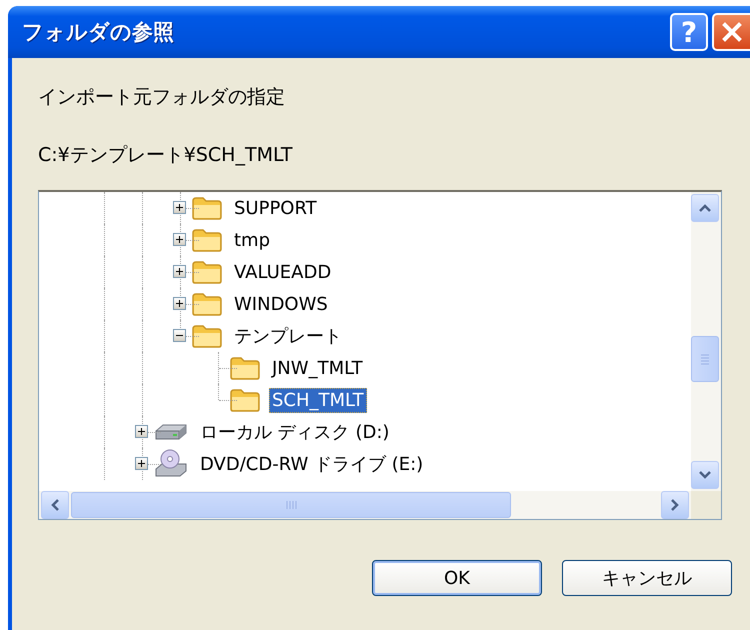 This screenshot has height=630, width=750. I want to click on cancel-button: キャンセル, so click(647, 578).